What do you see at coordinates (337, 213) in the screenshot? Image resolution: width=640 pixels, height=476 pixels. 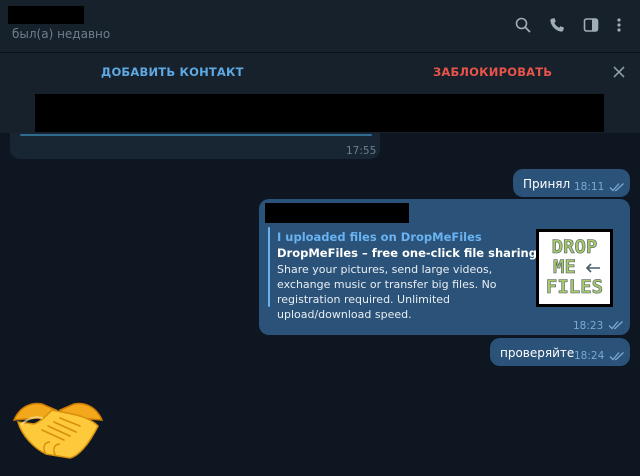 I see `link-url-redacted` at bounding box center [337, 213].